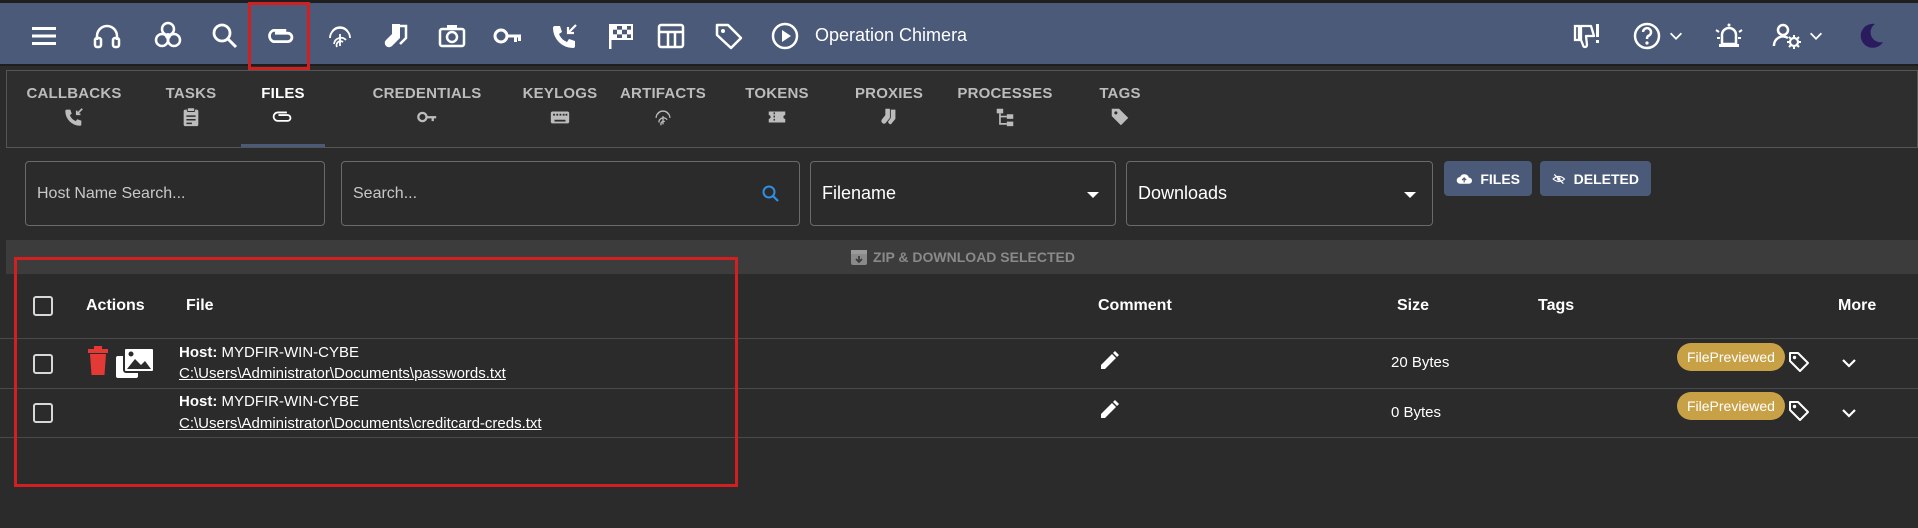 This screenshot has height=528, width=1918. What do you see at coordinates (891, 35) in the screenshot?
I see `operation-name: Operation Chimera` at bounding box center [891, 35].